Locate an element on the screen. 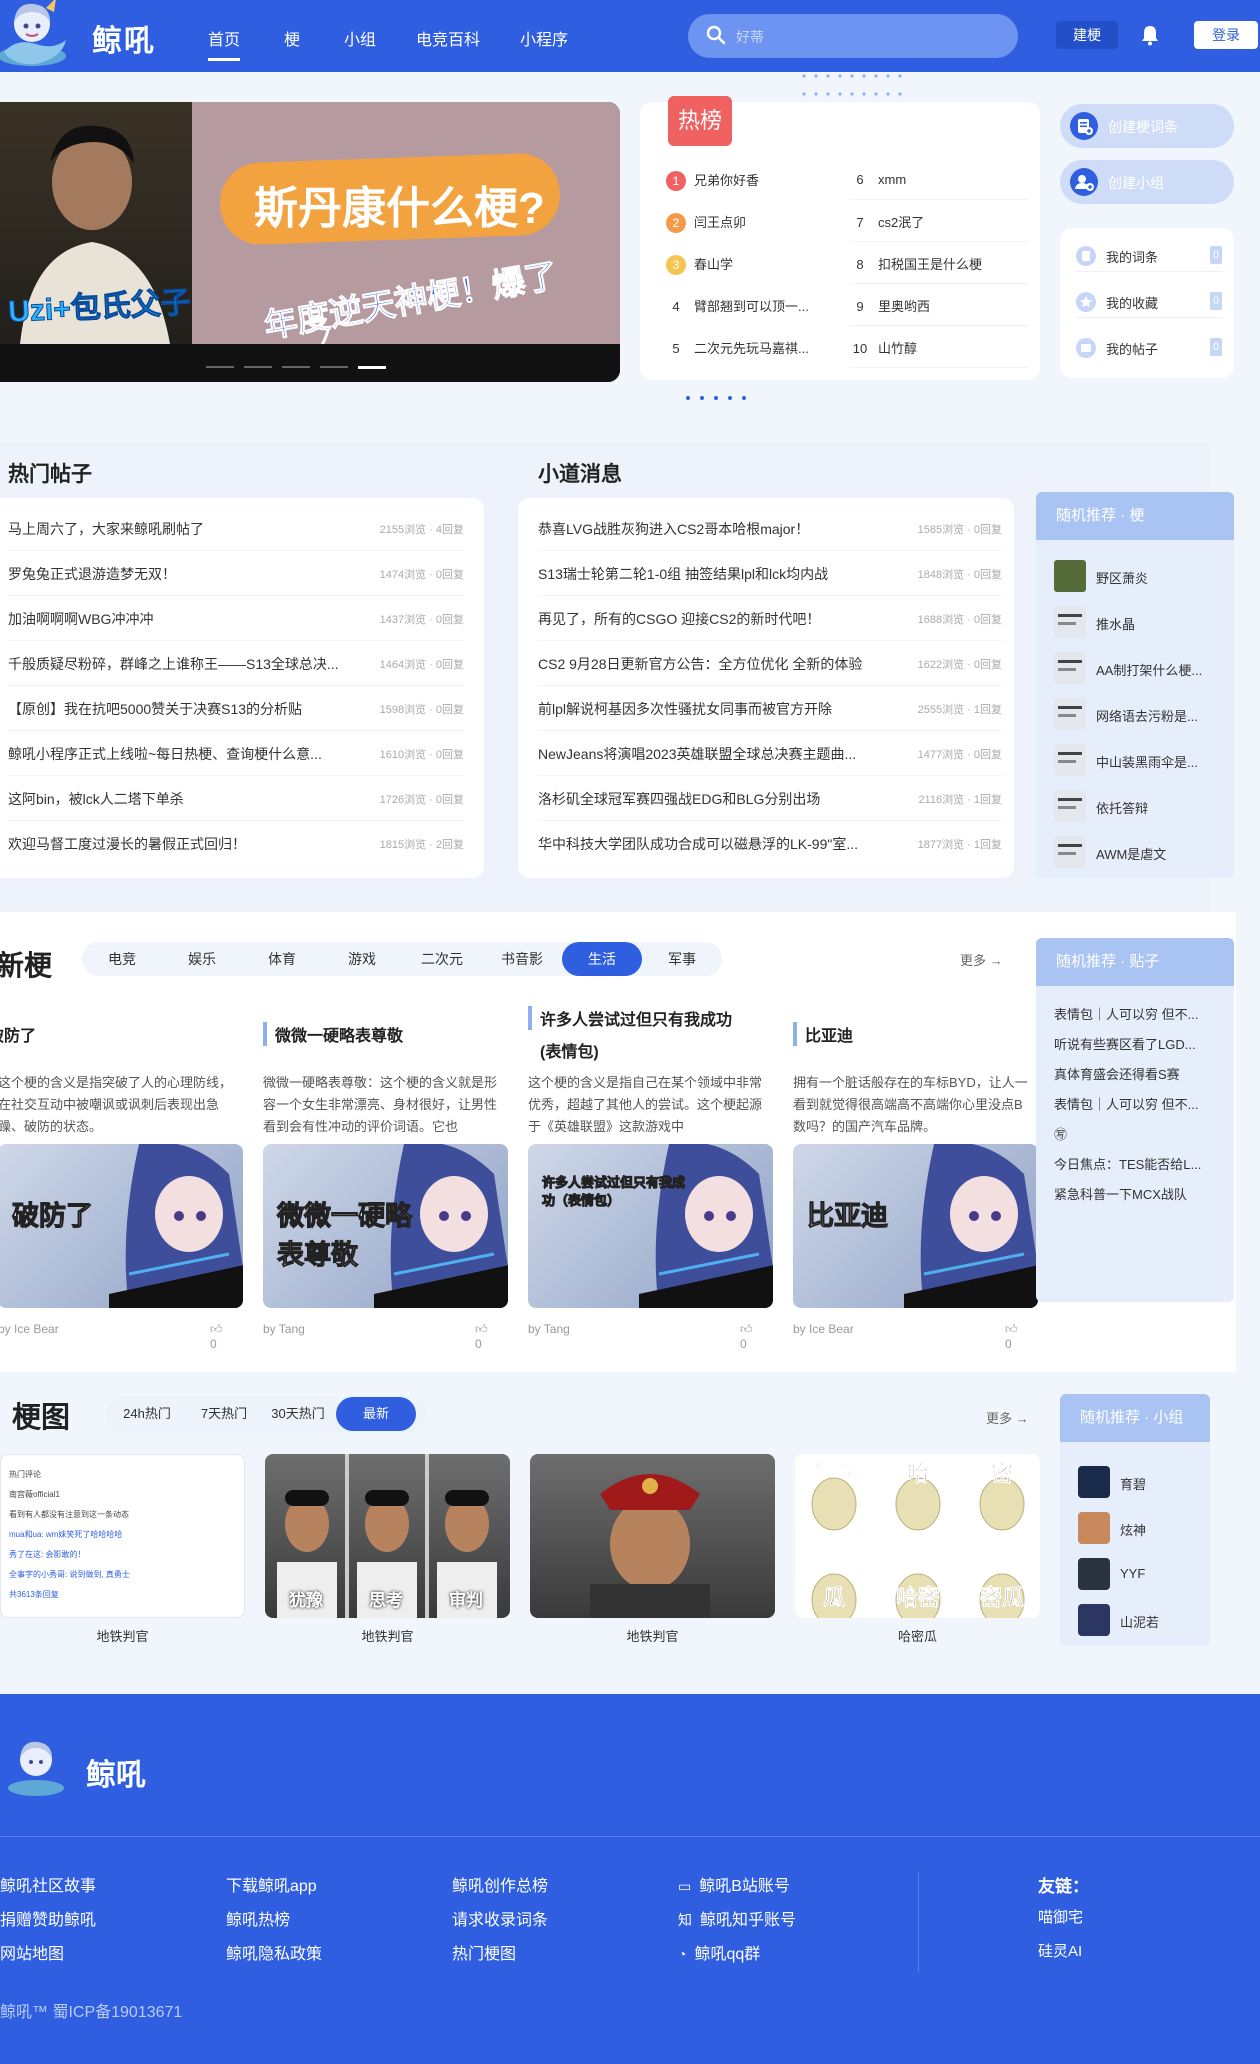 This screenshot has height=2064, width=1260. footer-link: 鲸吼创作总榜 is located at coordinates (500, 1884).